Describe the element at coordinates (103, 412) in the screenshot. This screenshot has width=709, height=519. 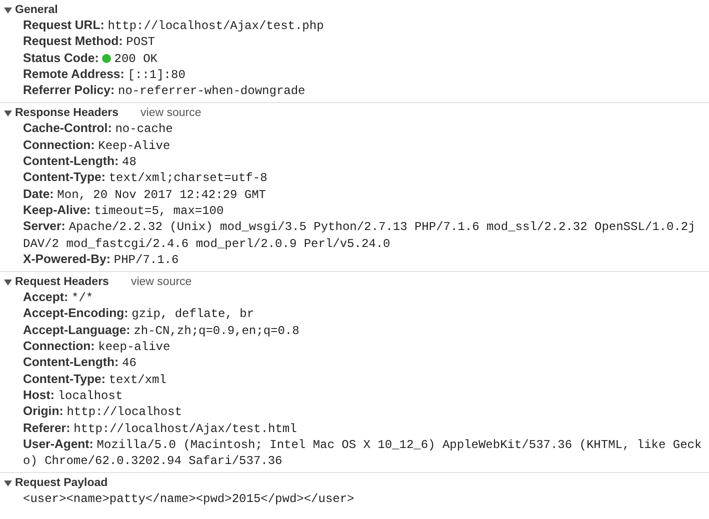
I see `header-line: Origin: http://localhost` at that location.